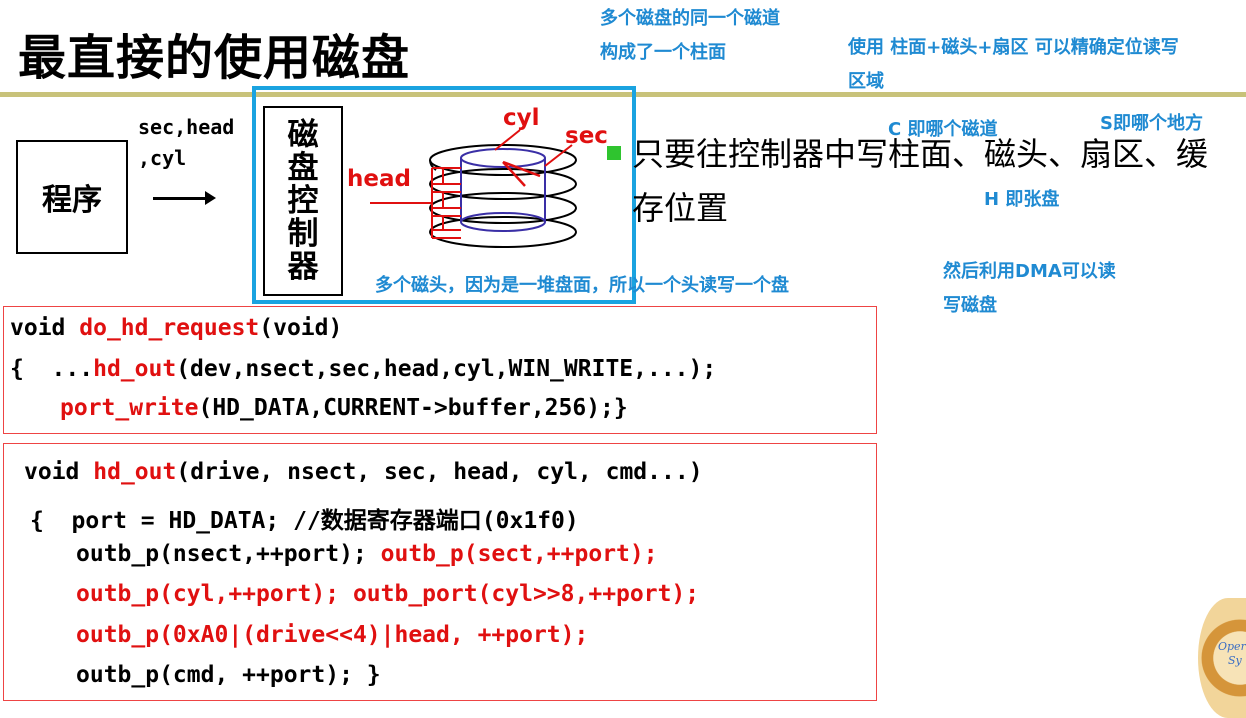 The image size is (1246, 718). Describe the element at coordinates (303, 167) in the screenshot. I see `controller-char-2: 盘` at that location.